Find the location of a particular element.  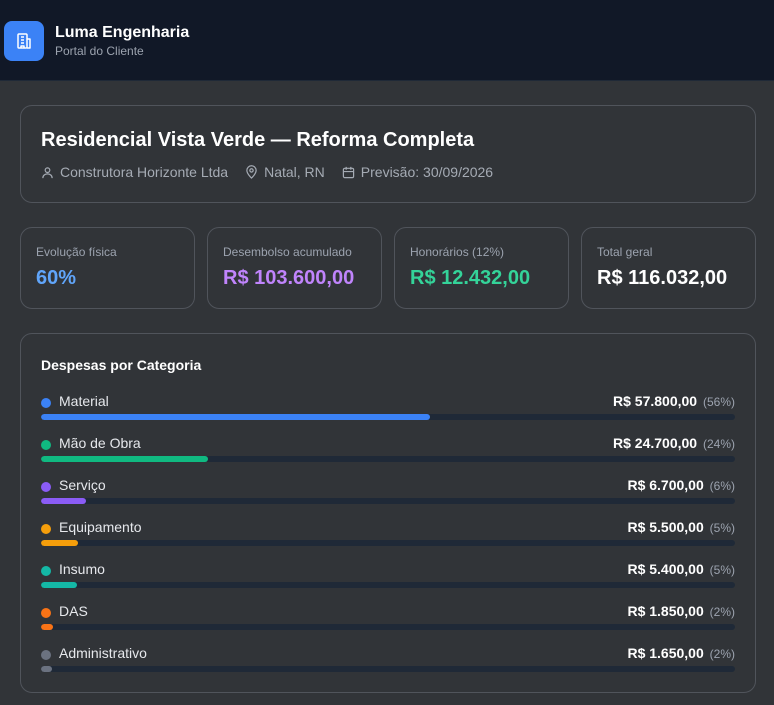

category-value: R$ 6.700,00 is located at coordinates (665, 485).